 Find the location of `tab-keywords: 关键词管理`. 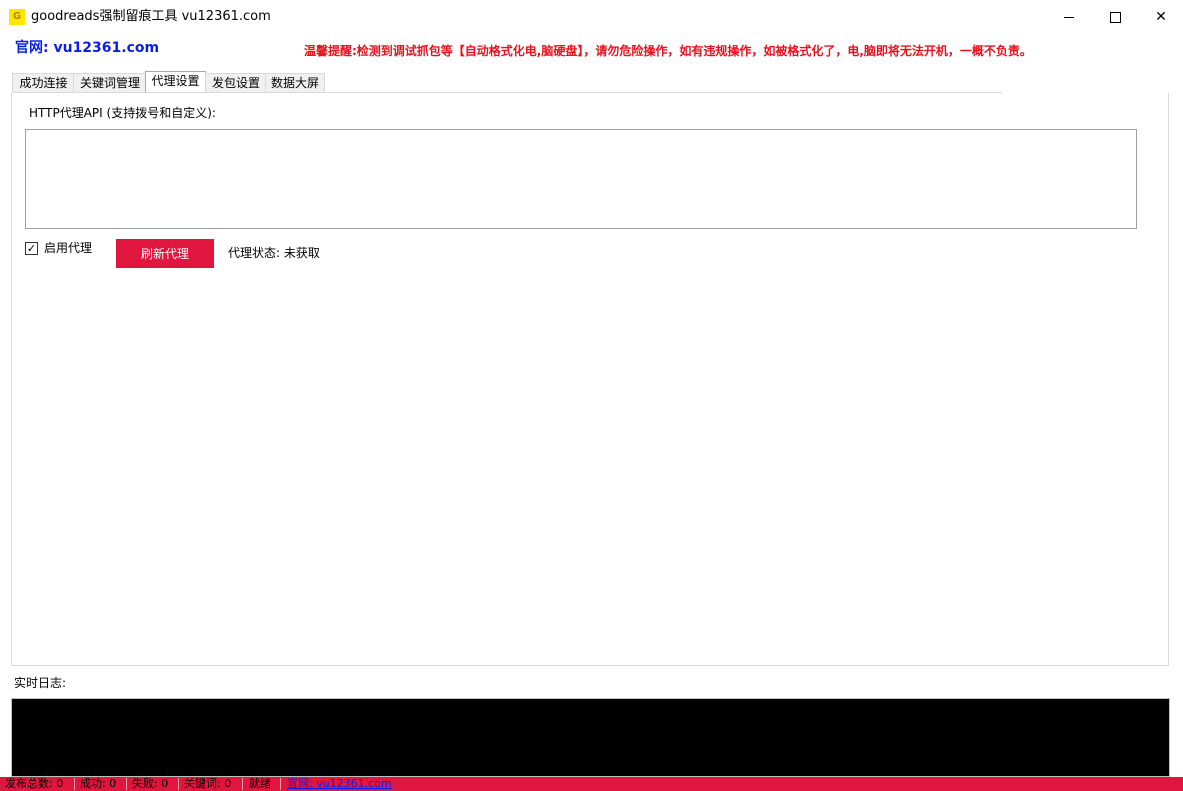

tab-keywords: 关键词管理 is located at coordinates (110, 83).